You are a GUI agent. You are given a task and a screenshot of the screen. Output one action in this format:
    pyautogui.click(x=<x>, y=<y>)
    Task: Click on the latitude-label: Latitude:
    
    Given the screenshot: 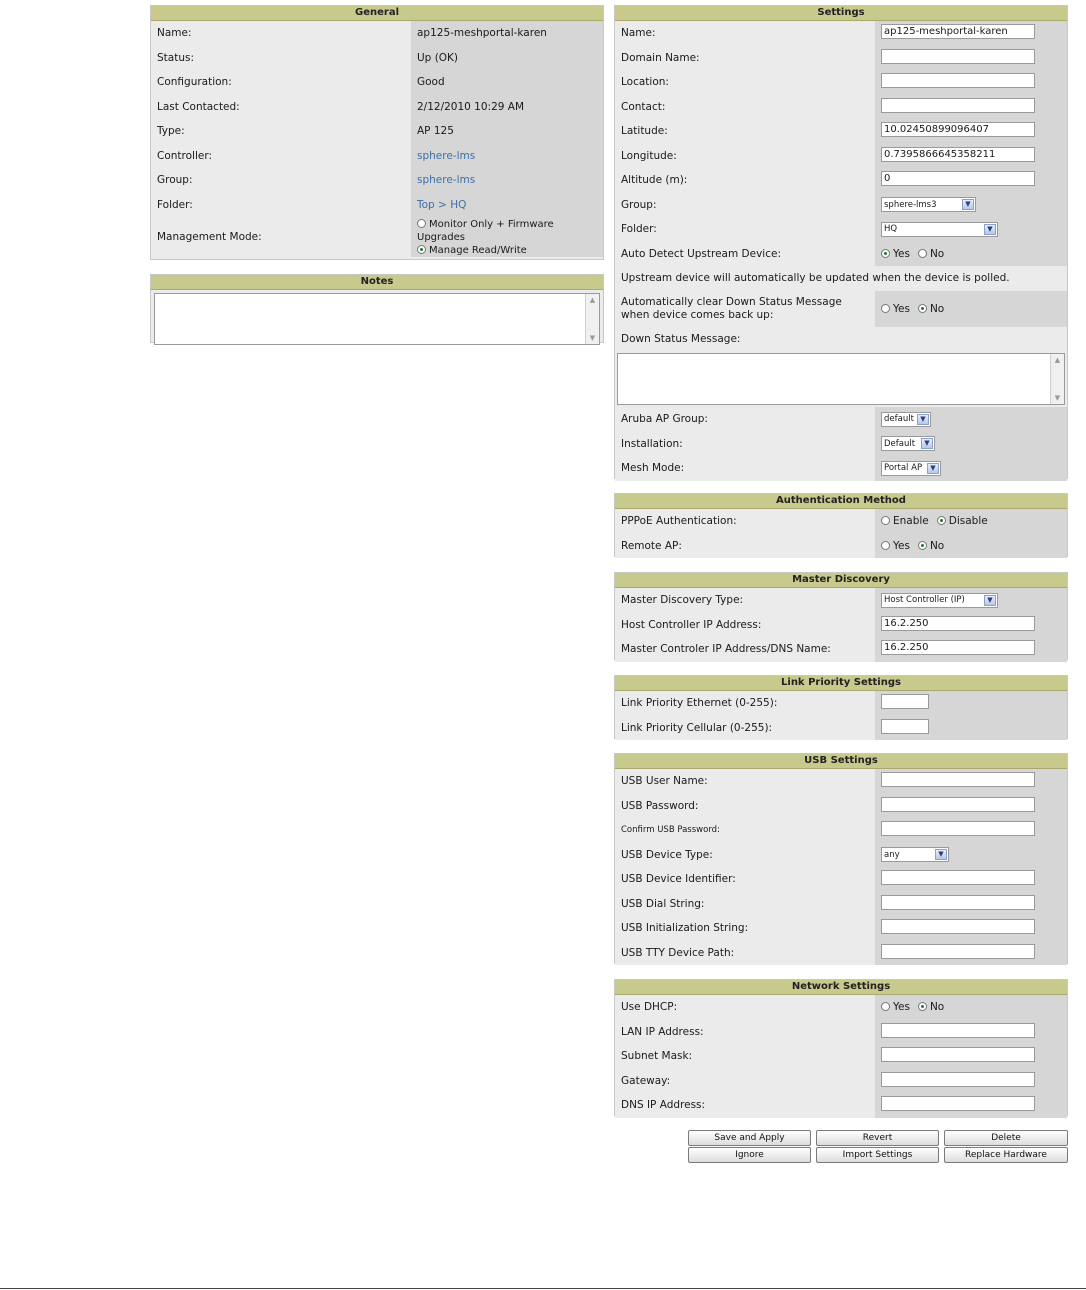 What is the action you would take?
    pyautogui.click(x=745, y=131)
    